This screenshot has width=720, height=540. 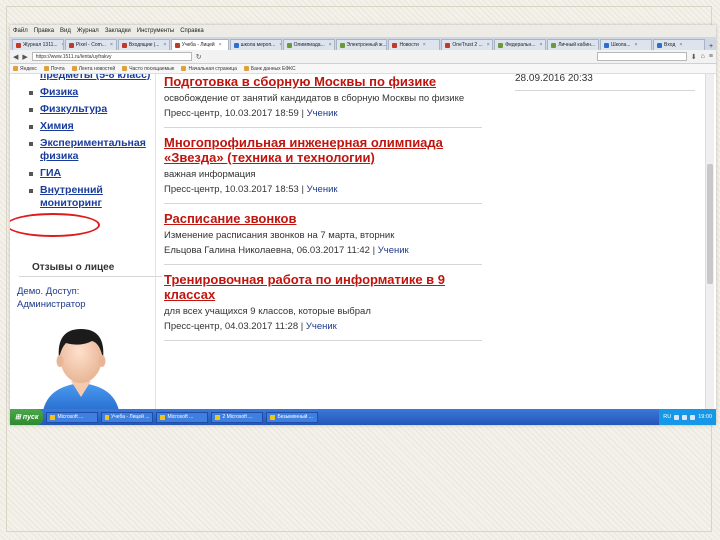 I want to click on new-tab-plus-icon: +, so click(x=711, y=46).